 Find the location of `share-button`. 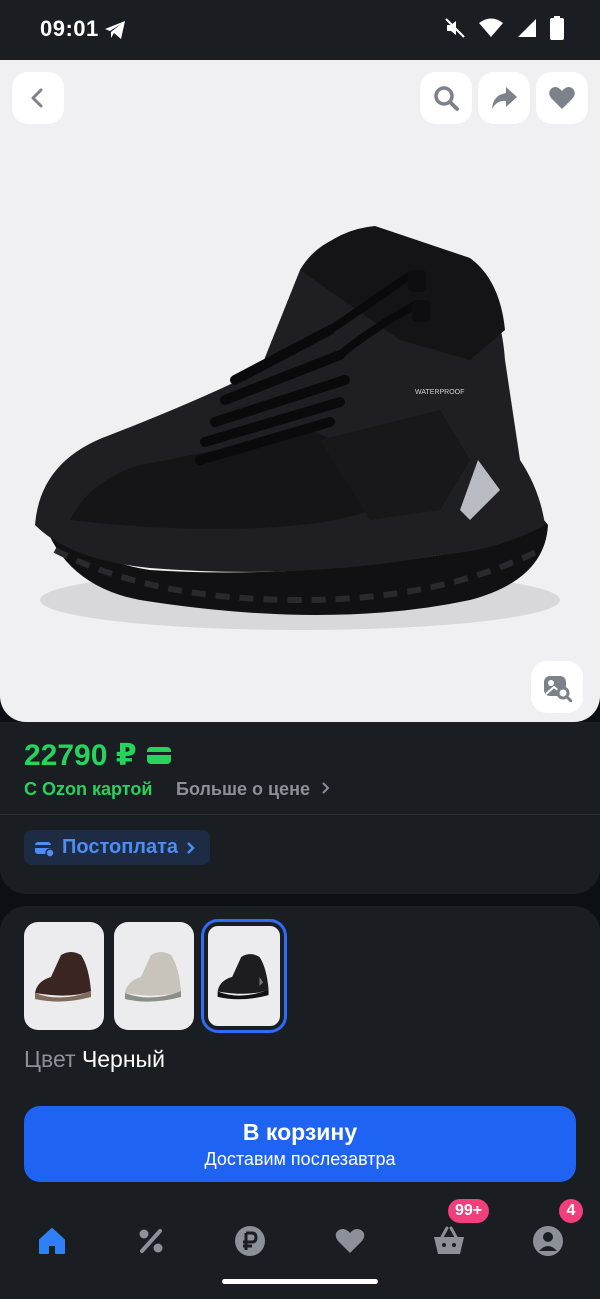

share-button is located at coordinates (504, 98).